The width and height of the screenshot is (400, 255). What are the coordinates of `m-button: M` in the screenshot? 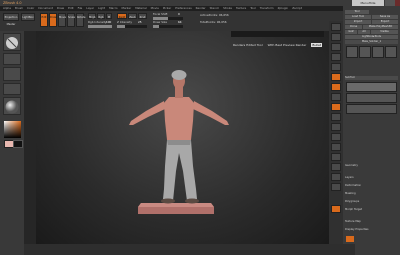 It's located at (109, 16).